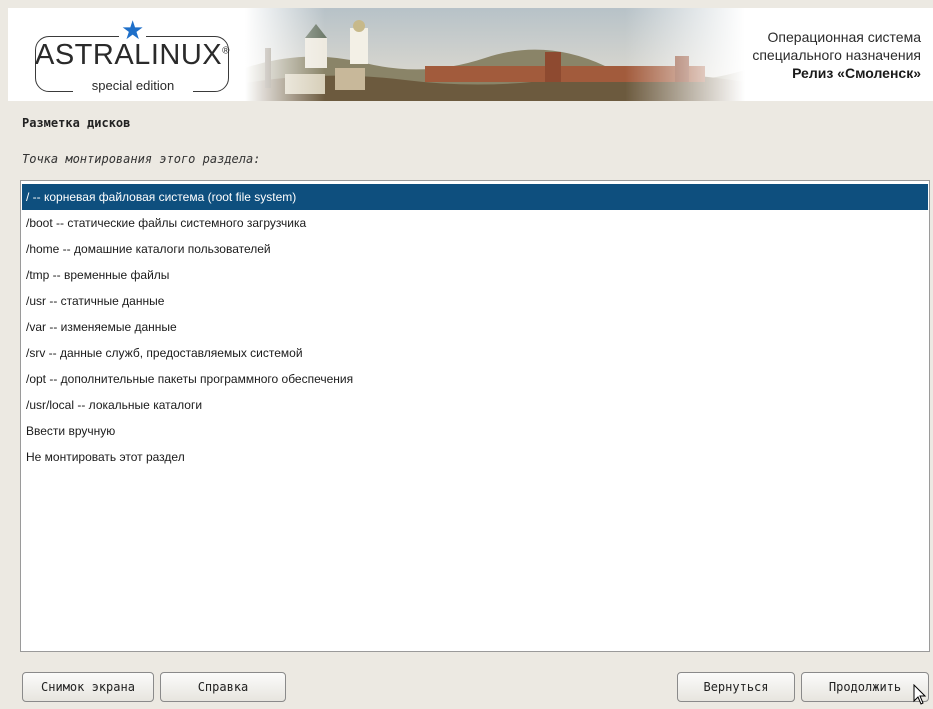 This screenshot has height=709, width=933. Describe the element at coordinates (856, 73) in the screenshot. I see `release-name: Релиз «Смоленск»` at that location.